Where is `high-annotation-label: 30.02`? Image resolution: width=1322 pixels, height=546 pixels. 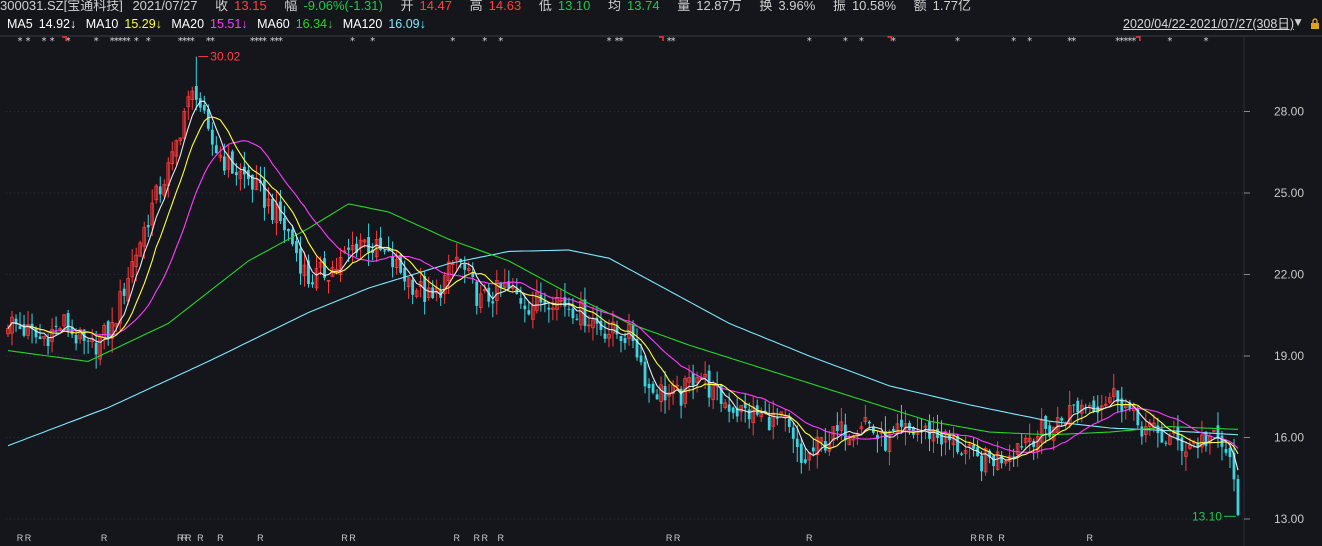 high-annotation-label: 30.02 is located at coordinates (225, 57).